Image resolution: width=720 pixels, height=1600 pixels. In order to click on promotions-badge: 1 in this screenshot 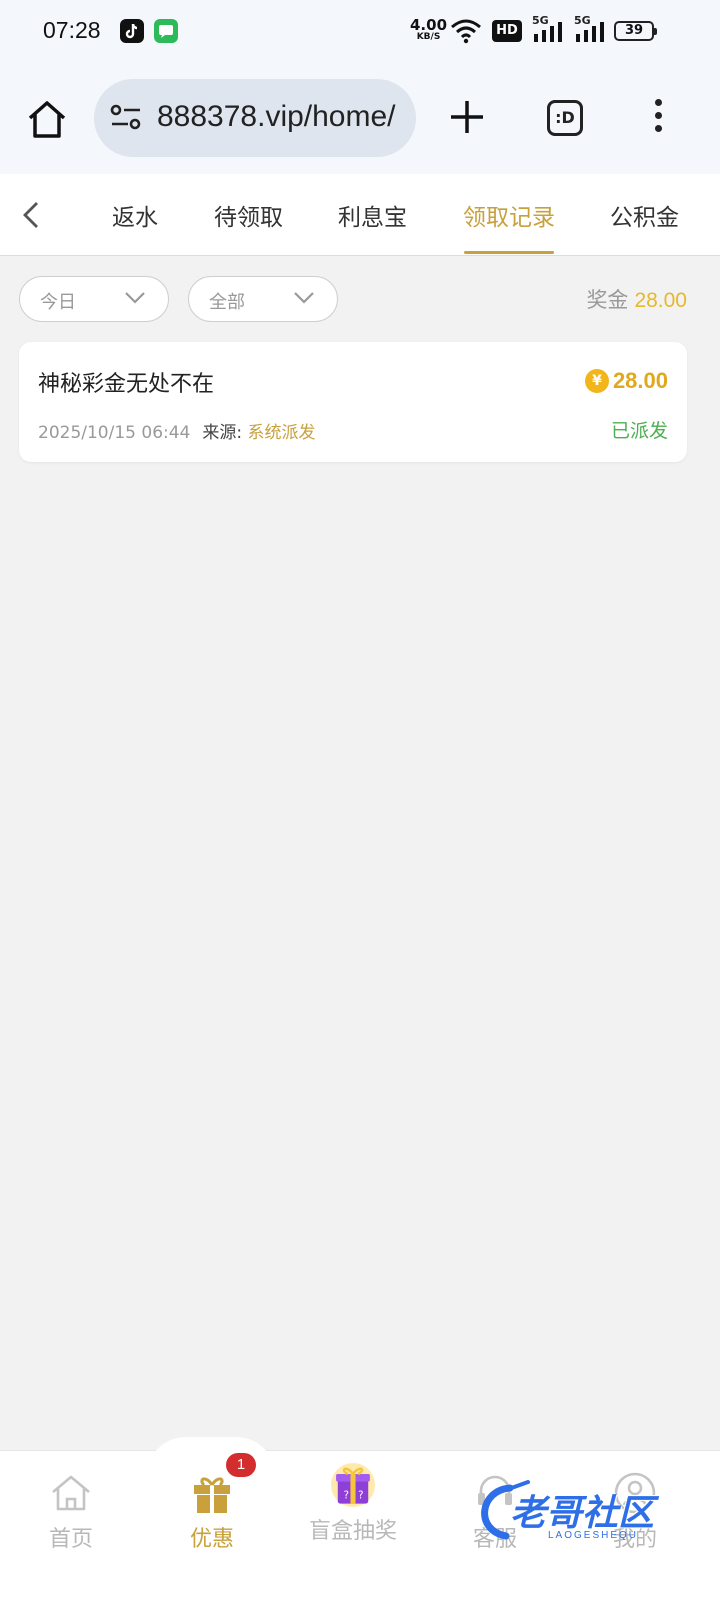, I will do `click(241, 1465)`.